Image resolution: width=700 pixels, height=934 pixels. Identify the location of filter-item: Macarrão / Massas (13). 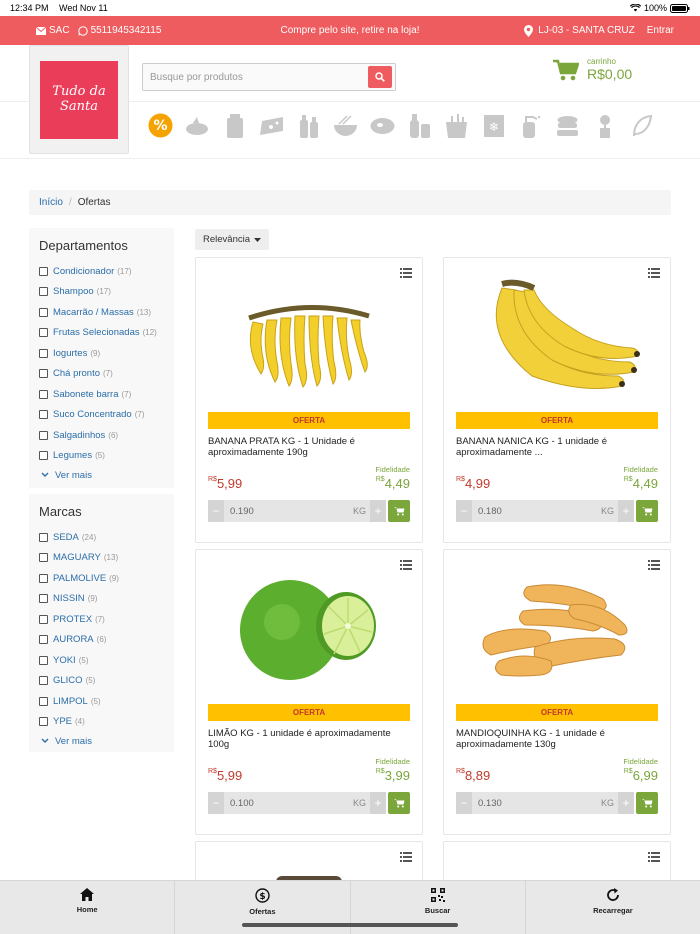
(101, 312).